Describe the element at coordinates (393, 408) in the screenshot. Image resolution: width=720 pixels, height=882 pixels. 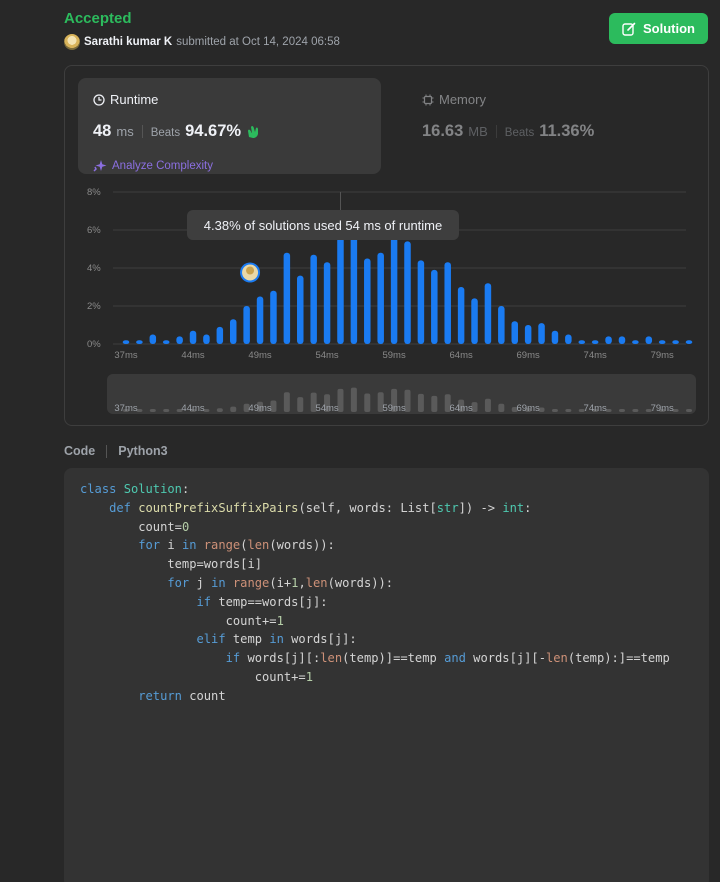
I see `mini-tick-label: 59ms` at that location.